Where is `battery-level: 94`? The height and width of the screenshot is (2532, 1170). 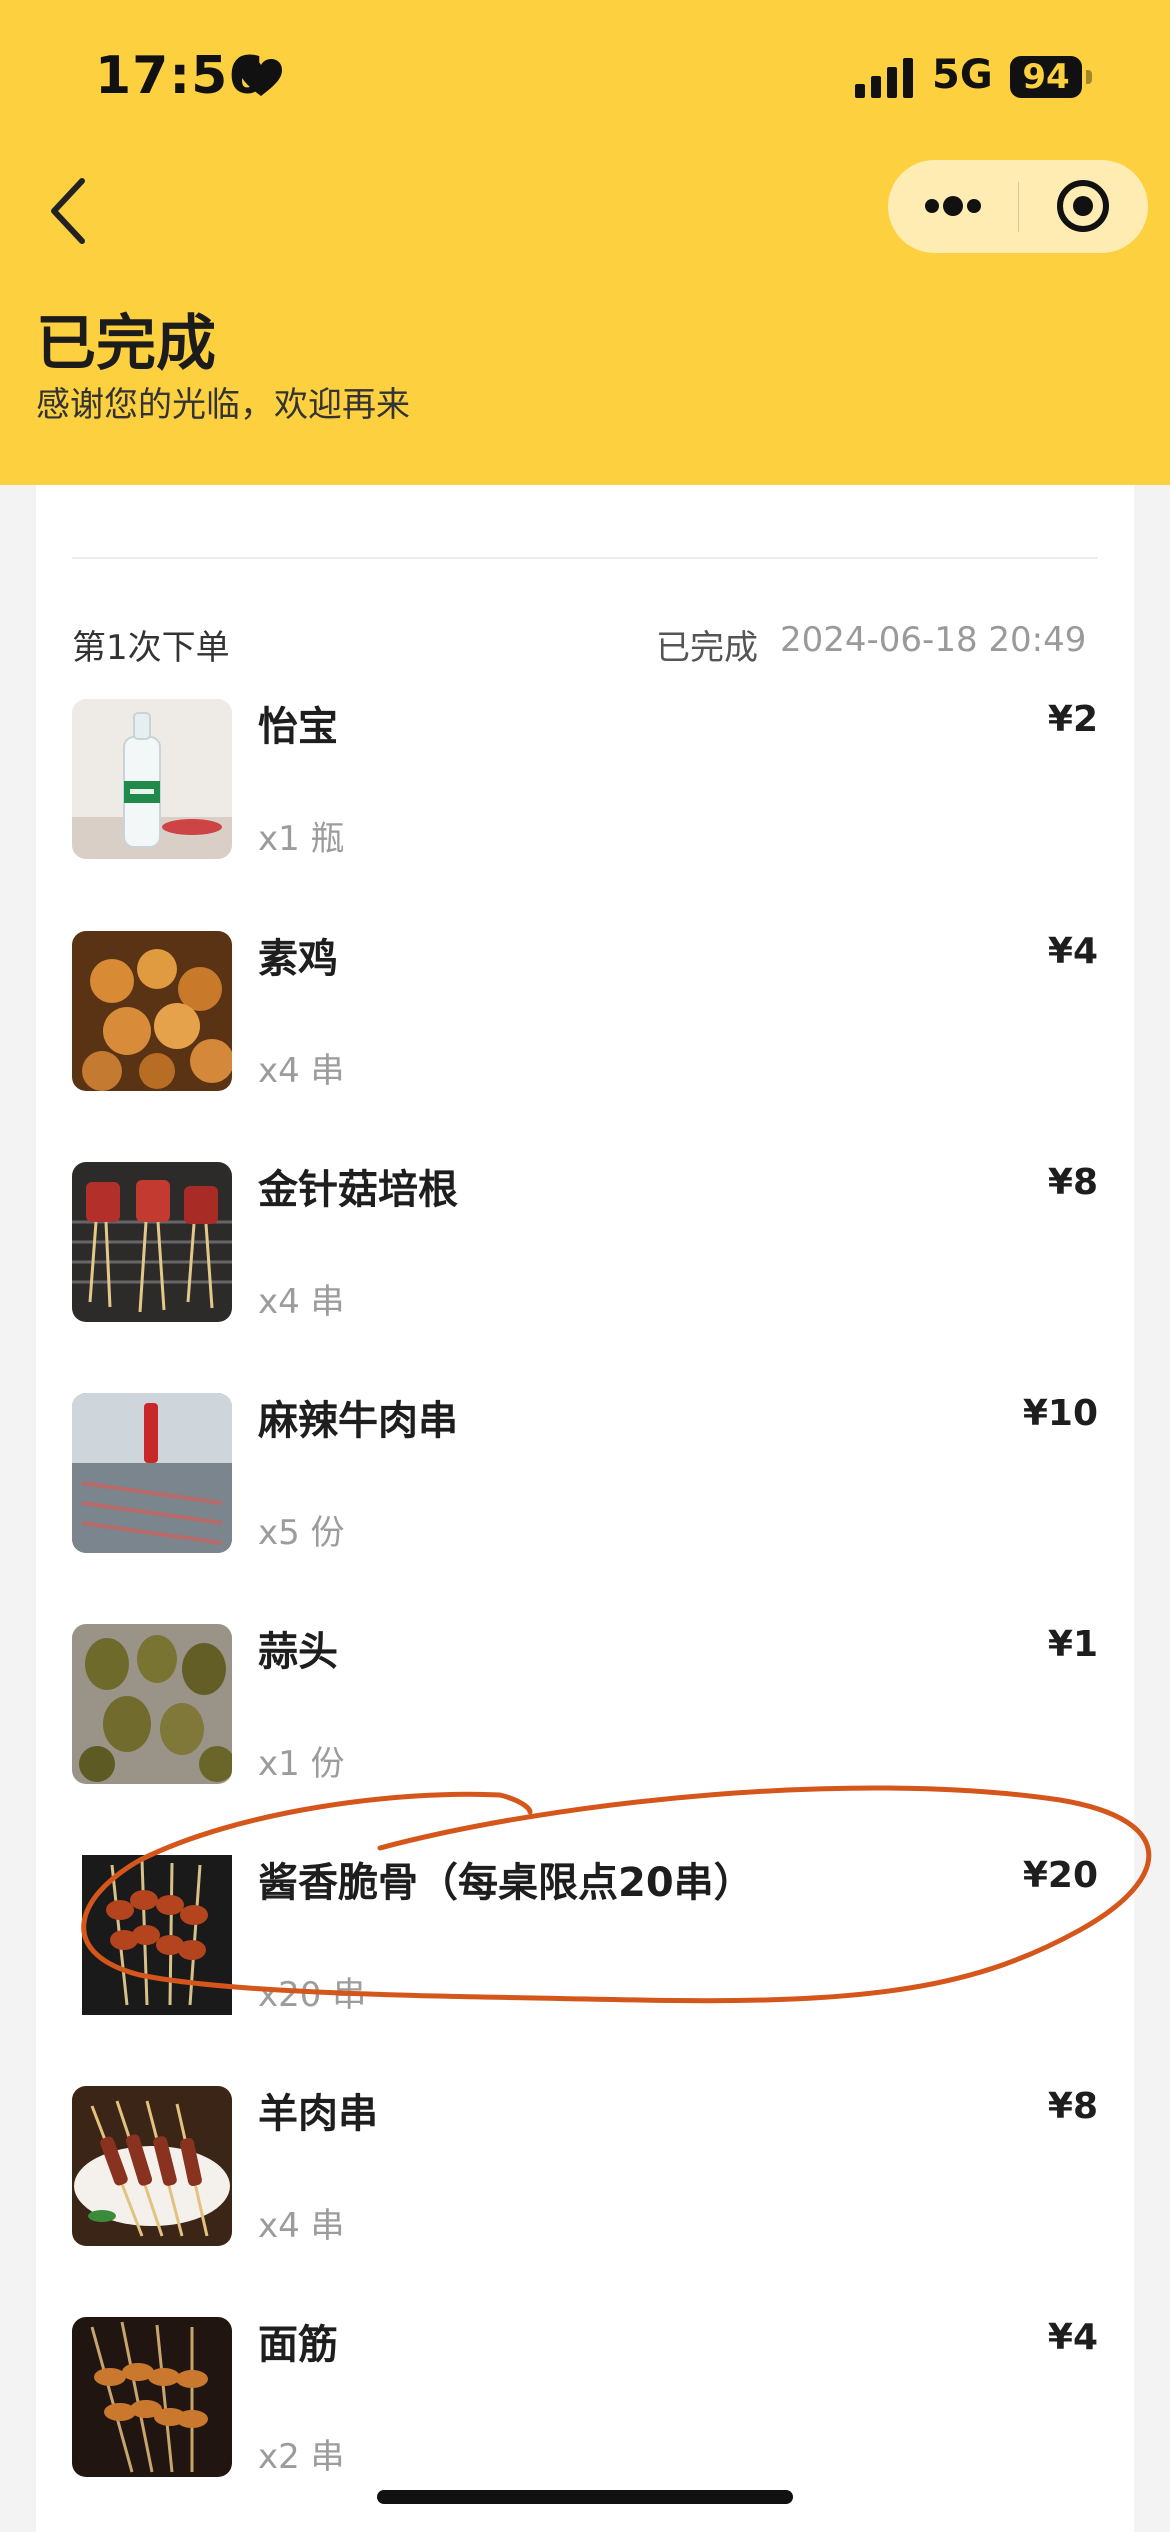
battery-level: 94 is located at coordinates (1046, 77).